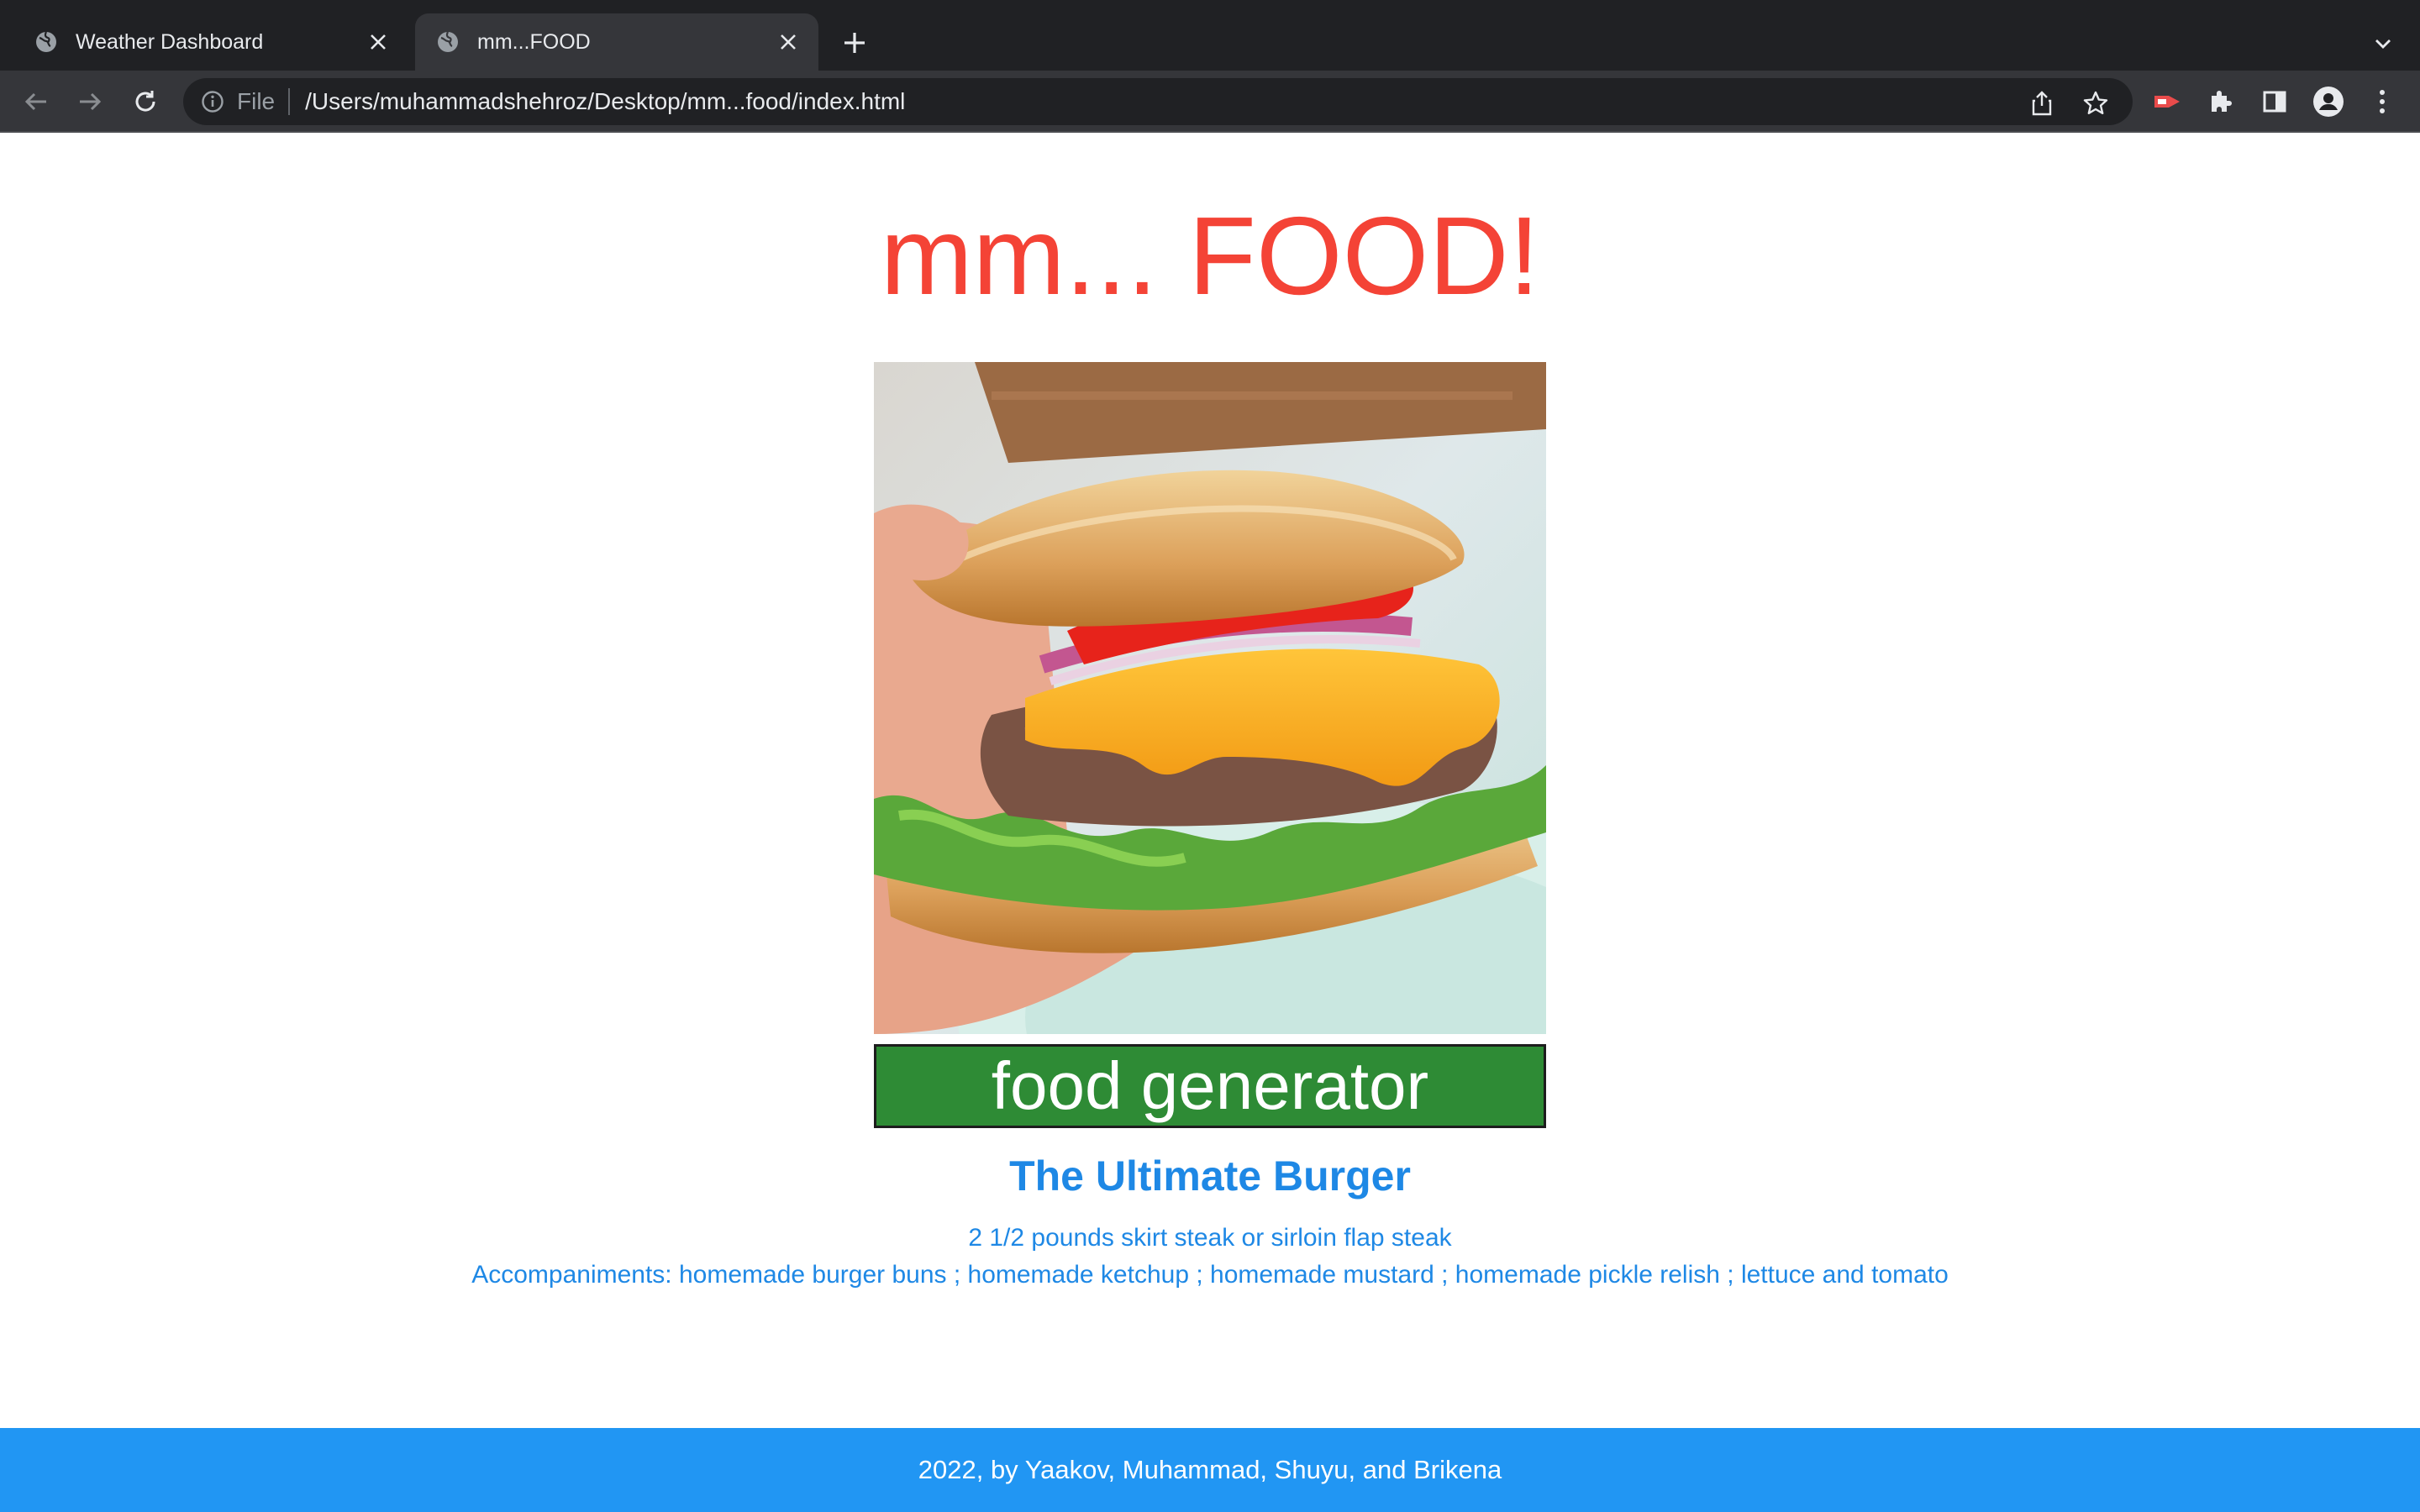 The image size is (2420, 1512). I want to click on kebab-menu-icon, so click(2383, 101).